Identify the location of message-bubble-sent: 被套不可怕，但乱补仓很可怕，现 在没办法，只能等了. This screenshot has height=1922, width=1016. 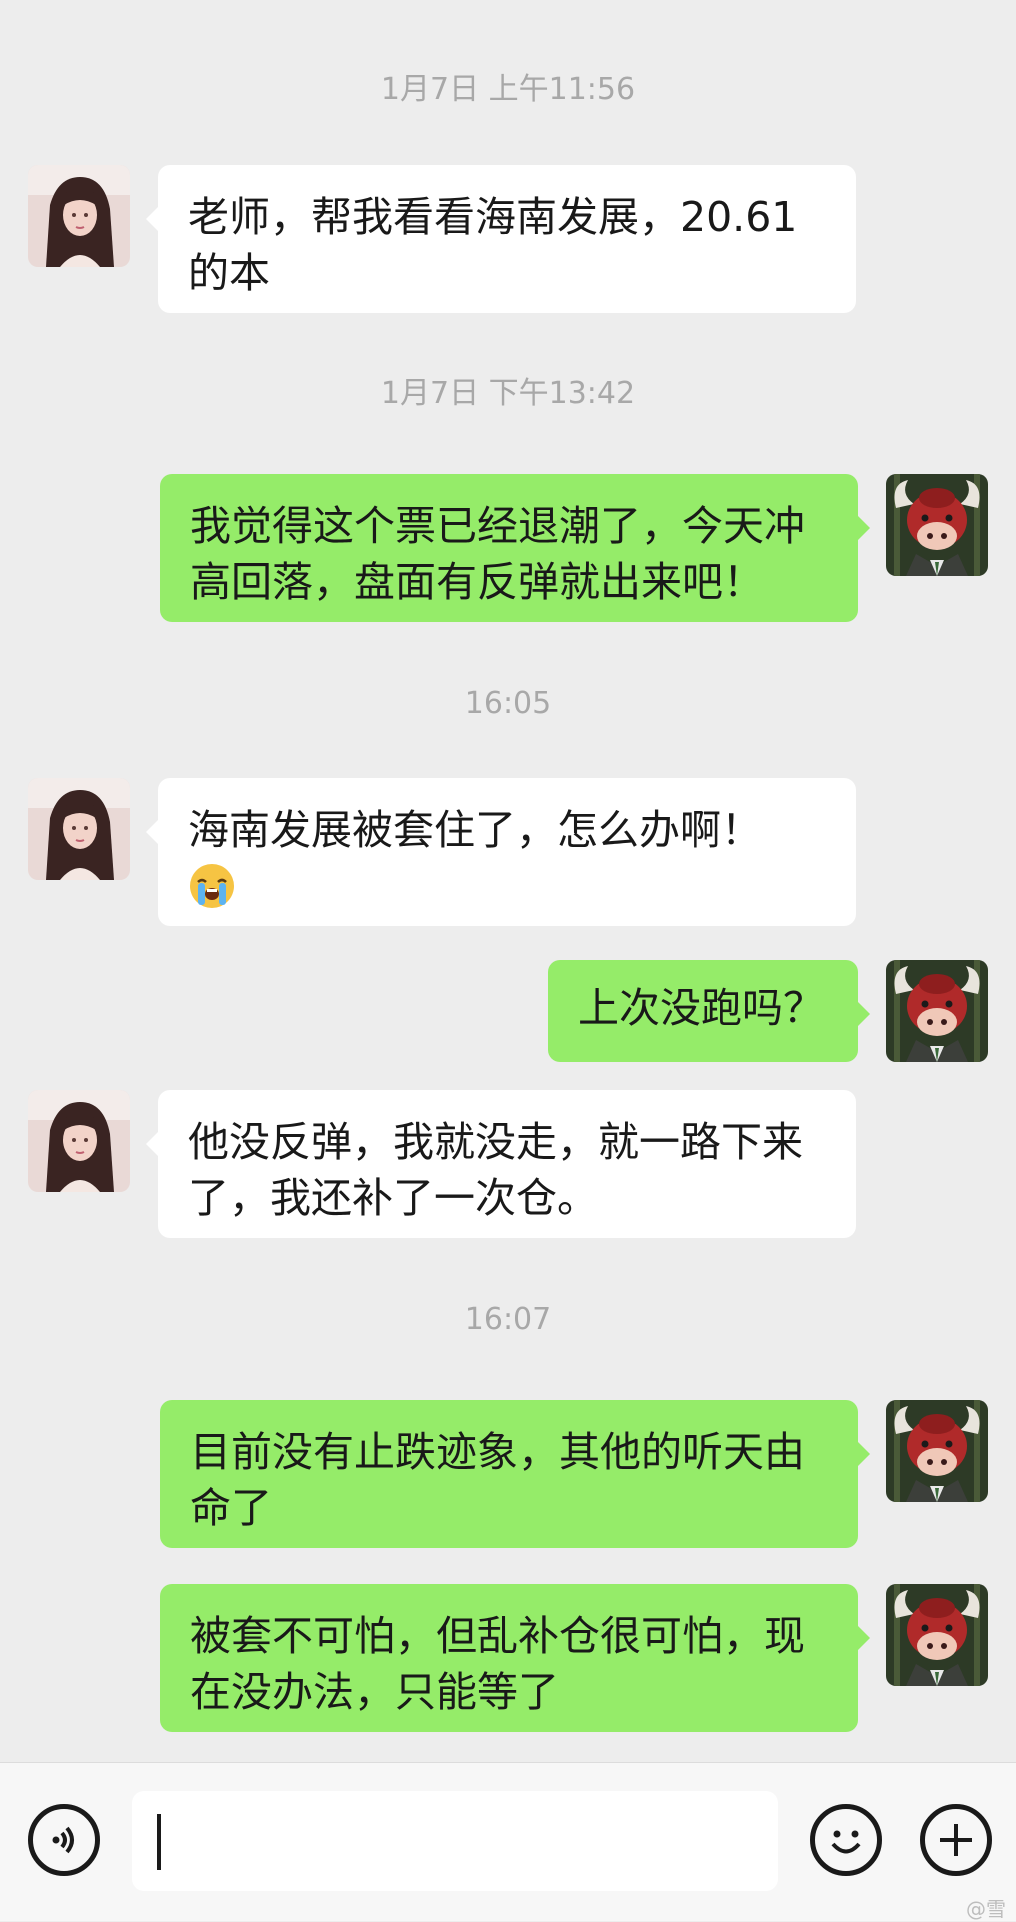
(515, 1658).